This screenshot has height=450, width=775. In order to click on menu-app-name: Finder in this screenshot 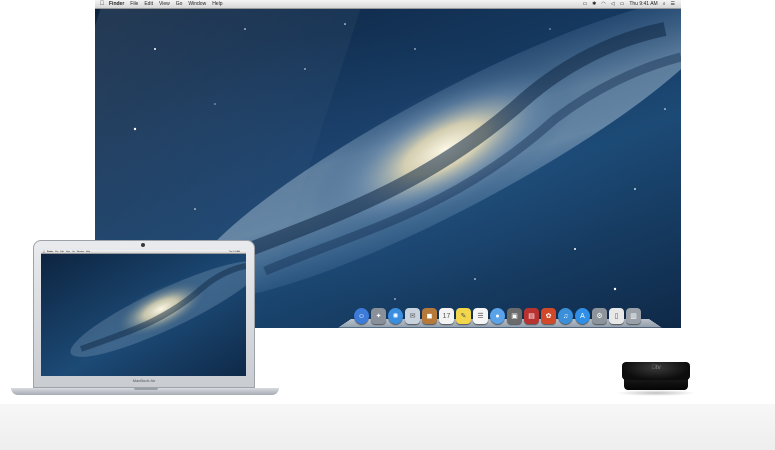, I will do `click(116, 4)`.